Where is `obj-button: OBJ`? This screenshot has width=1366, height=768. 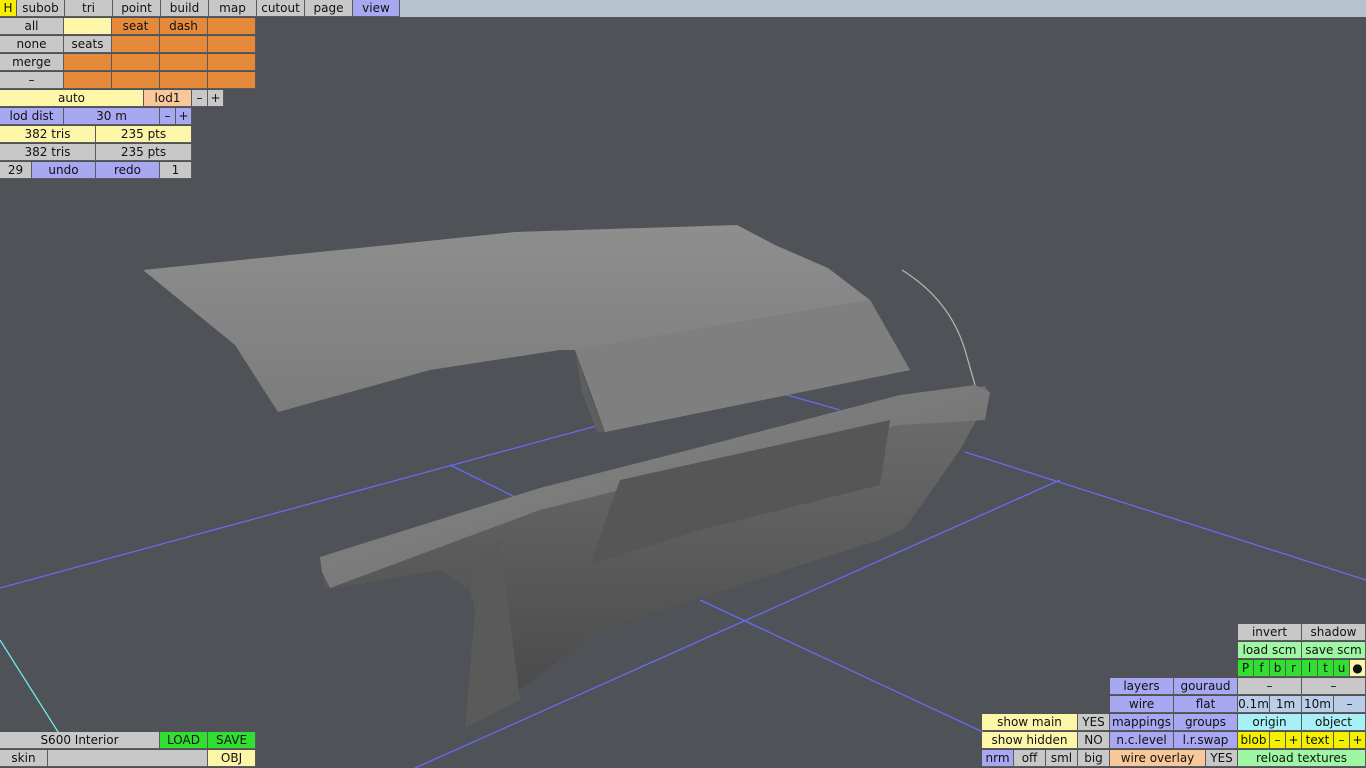
obj-button: OBJ is located at coordinates (232, 758).